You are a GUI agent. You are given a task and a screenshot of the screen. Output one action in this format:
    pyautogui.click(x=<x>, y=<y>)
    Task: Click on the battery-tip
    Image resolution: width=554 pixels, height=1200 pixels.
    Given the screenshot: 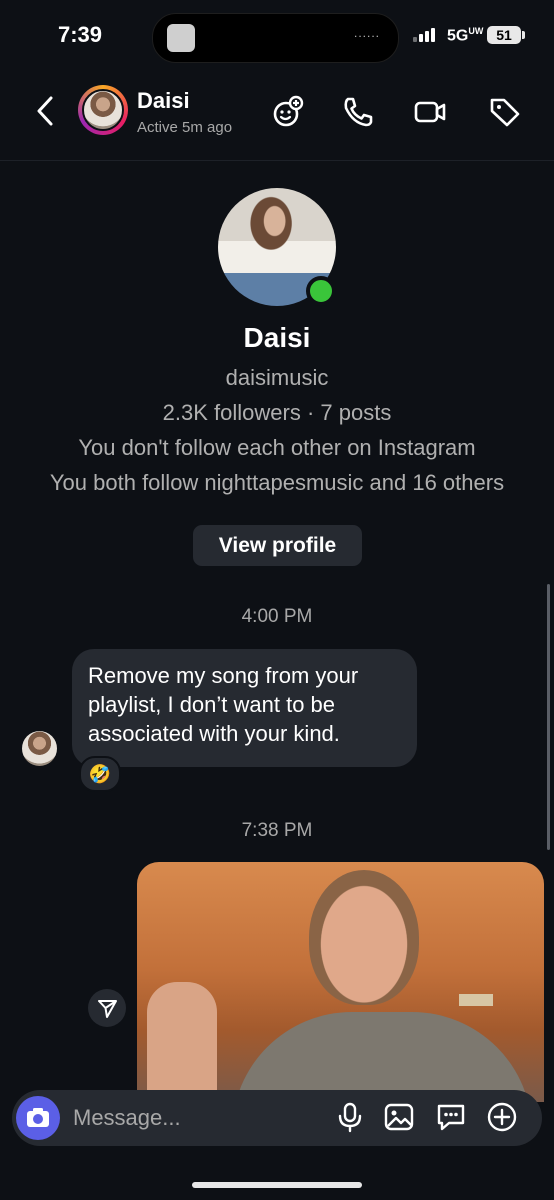 What is the action you would take?
    pyautogui.click(x=523, y=35)
    